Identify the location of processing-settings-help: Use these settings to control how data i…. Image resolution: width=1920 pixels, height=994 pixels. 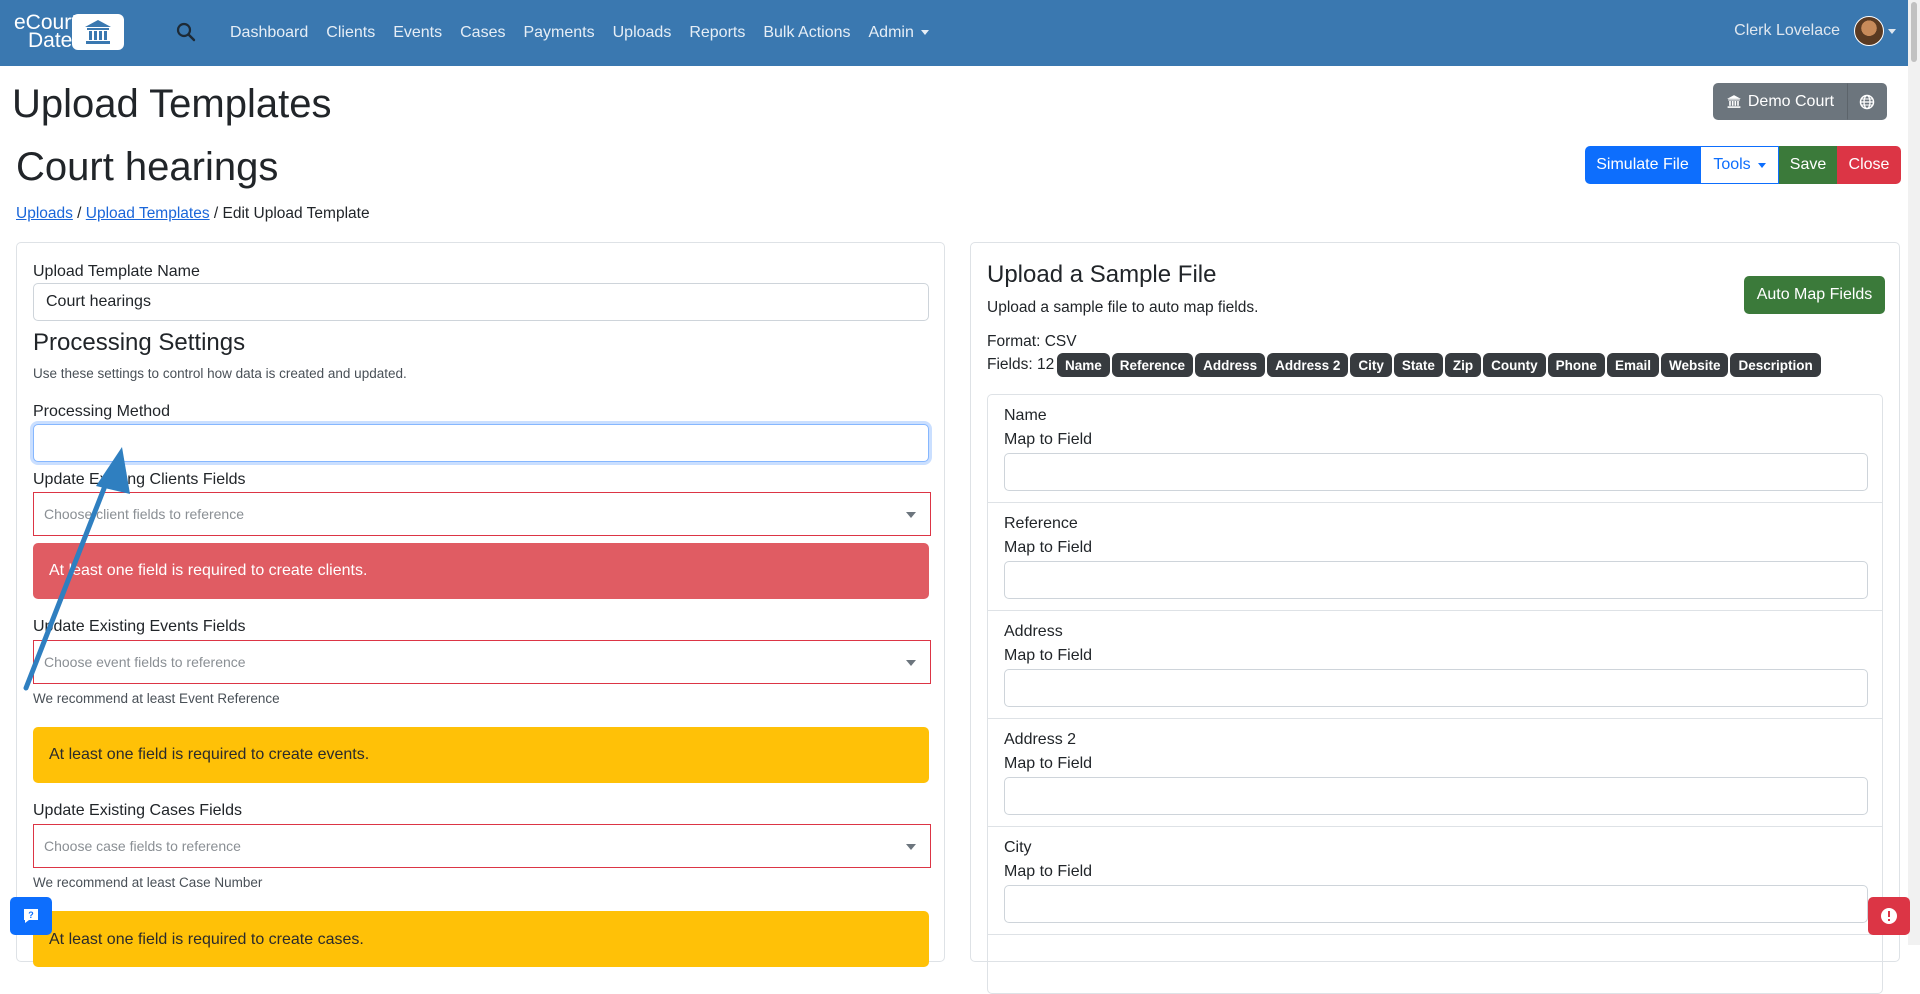
(220, 373).